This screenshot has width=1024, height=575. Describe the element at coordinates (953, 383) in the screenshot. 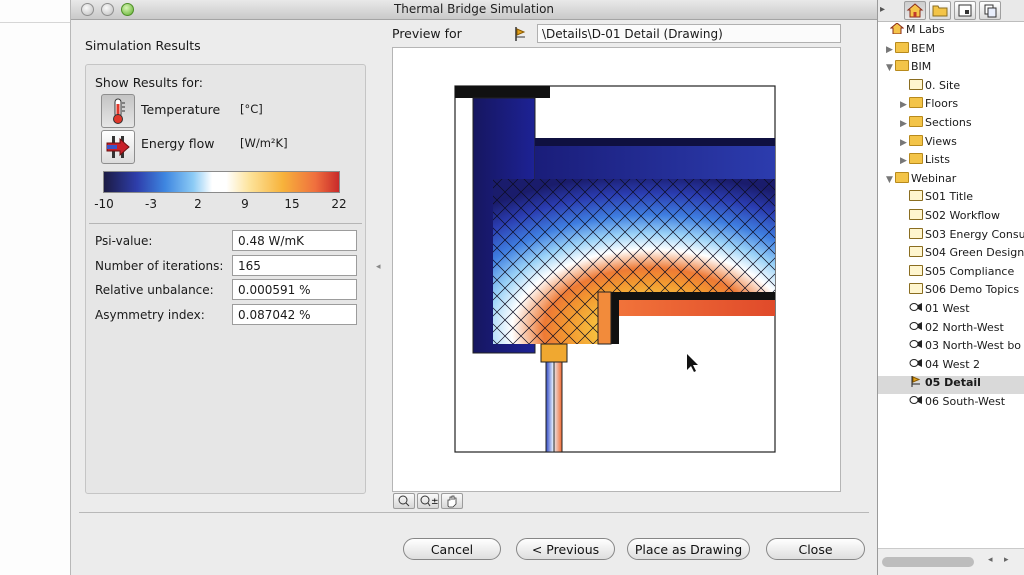

I see `tree-item-label: 05 Detail` at that location.